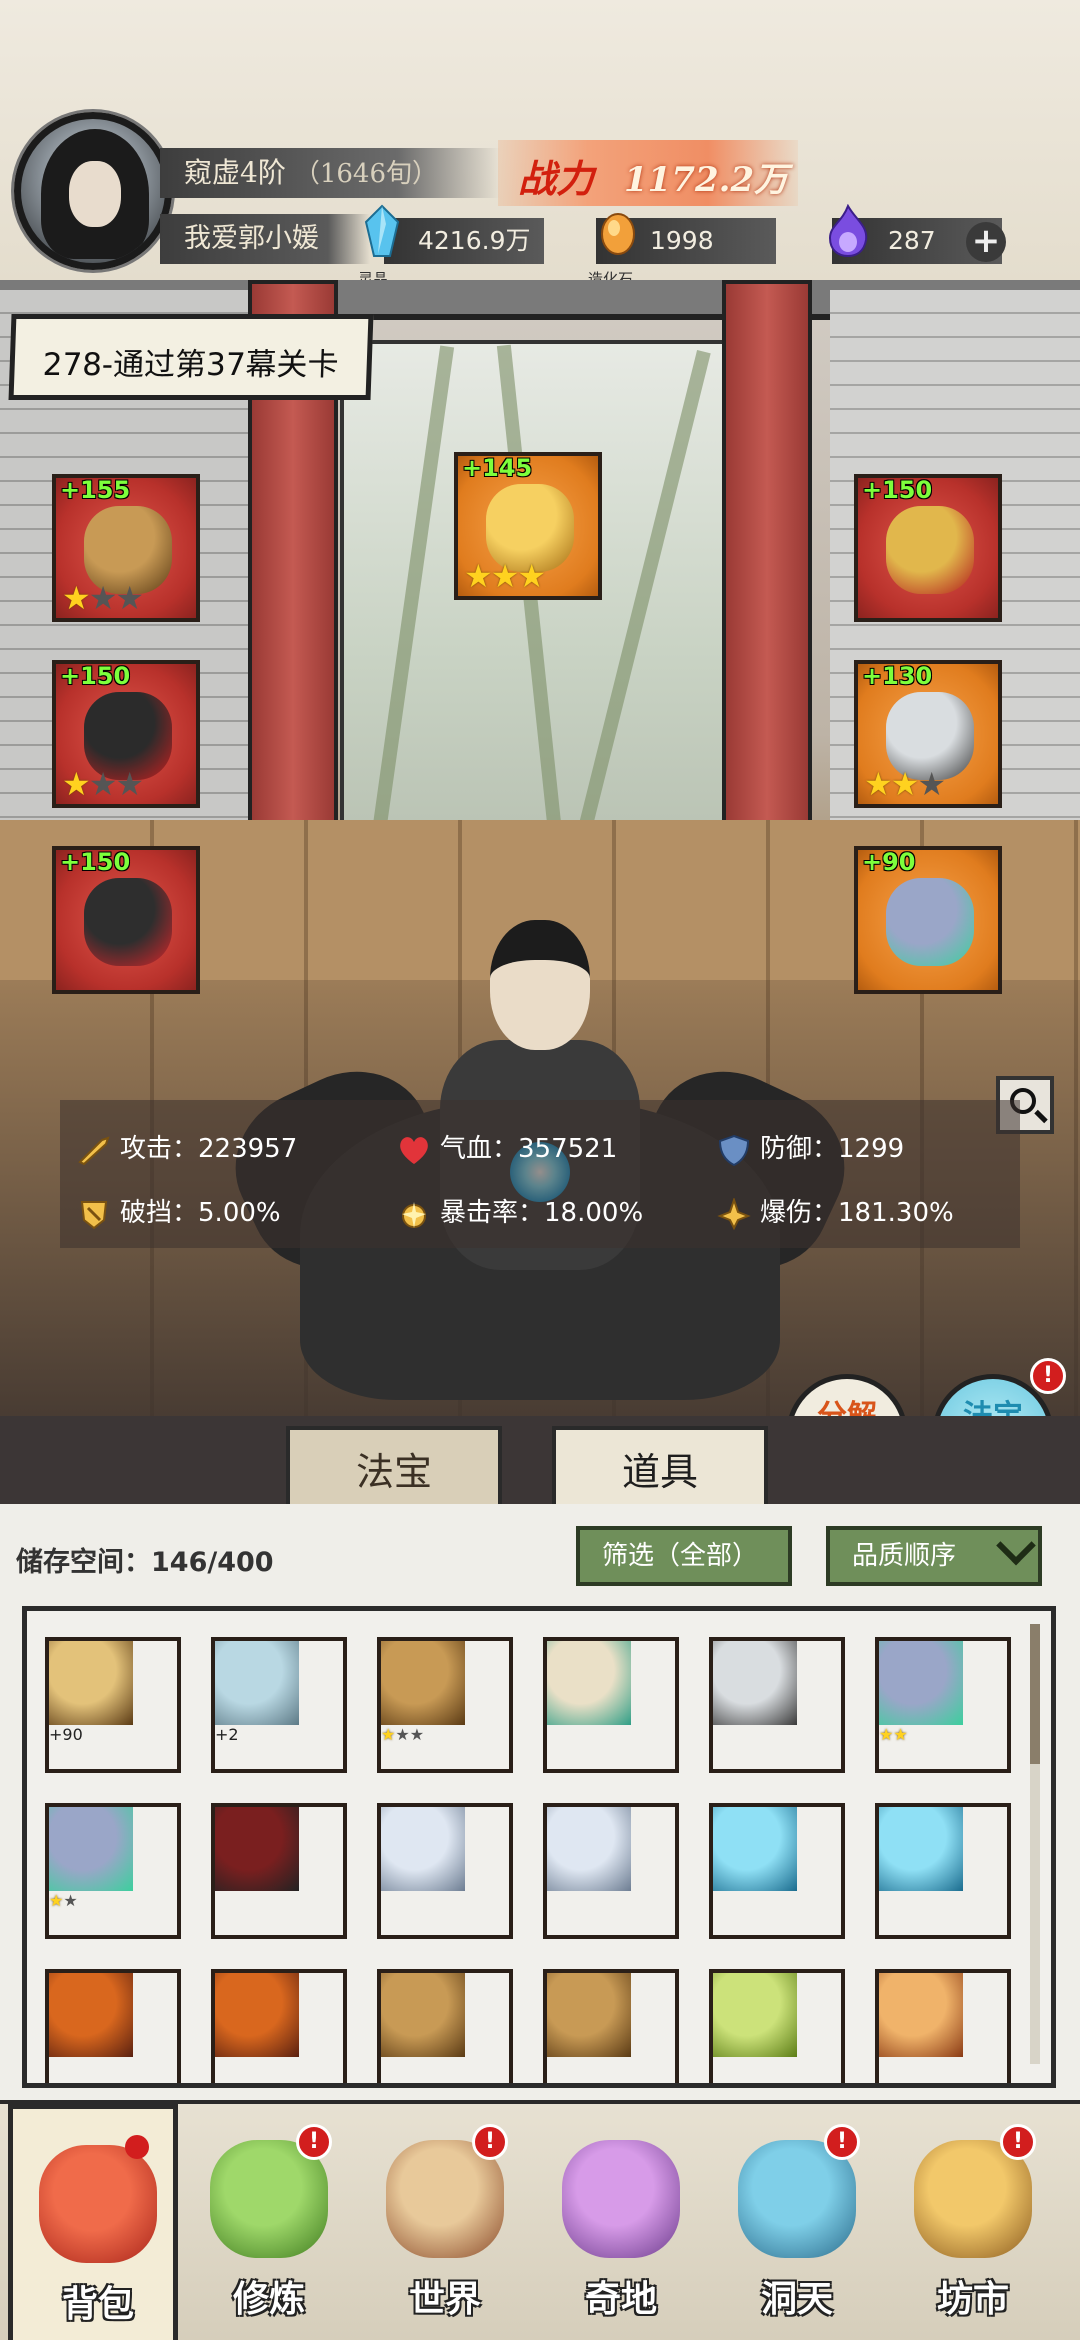 Image resolution: width=1080 pixels, height=2340 pixels. I want to click on tab-treasures: 法宝, so click(394, 1468).